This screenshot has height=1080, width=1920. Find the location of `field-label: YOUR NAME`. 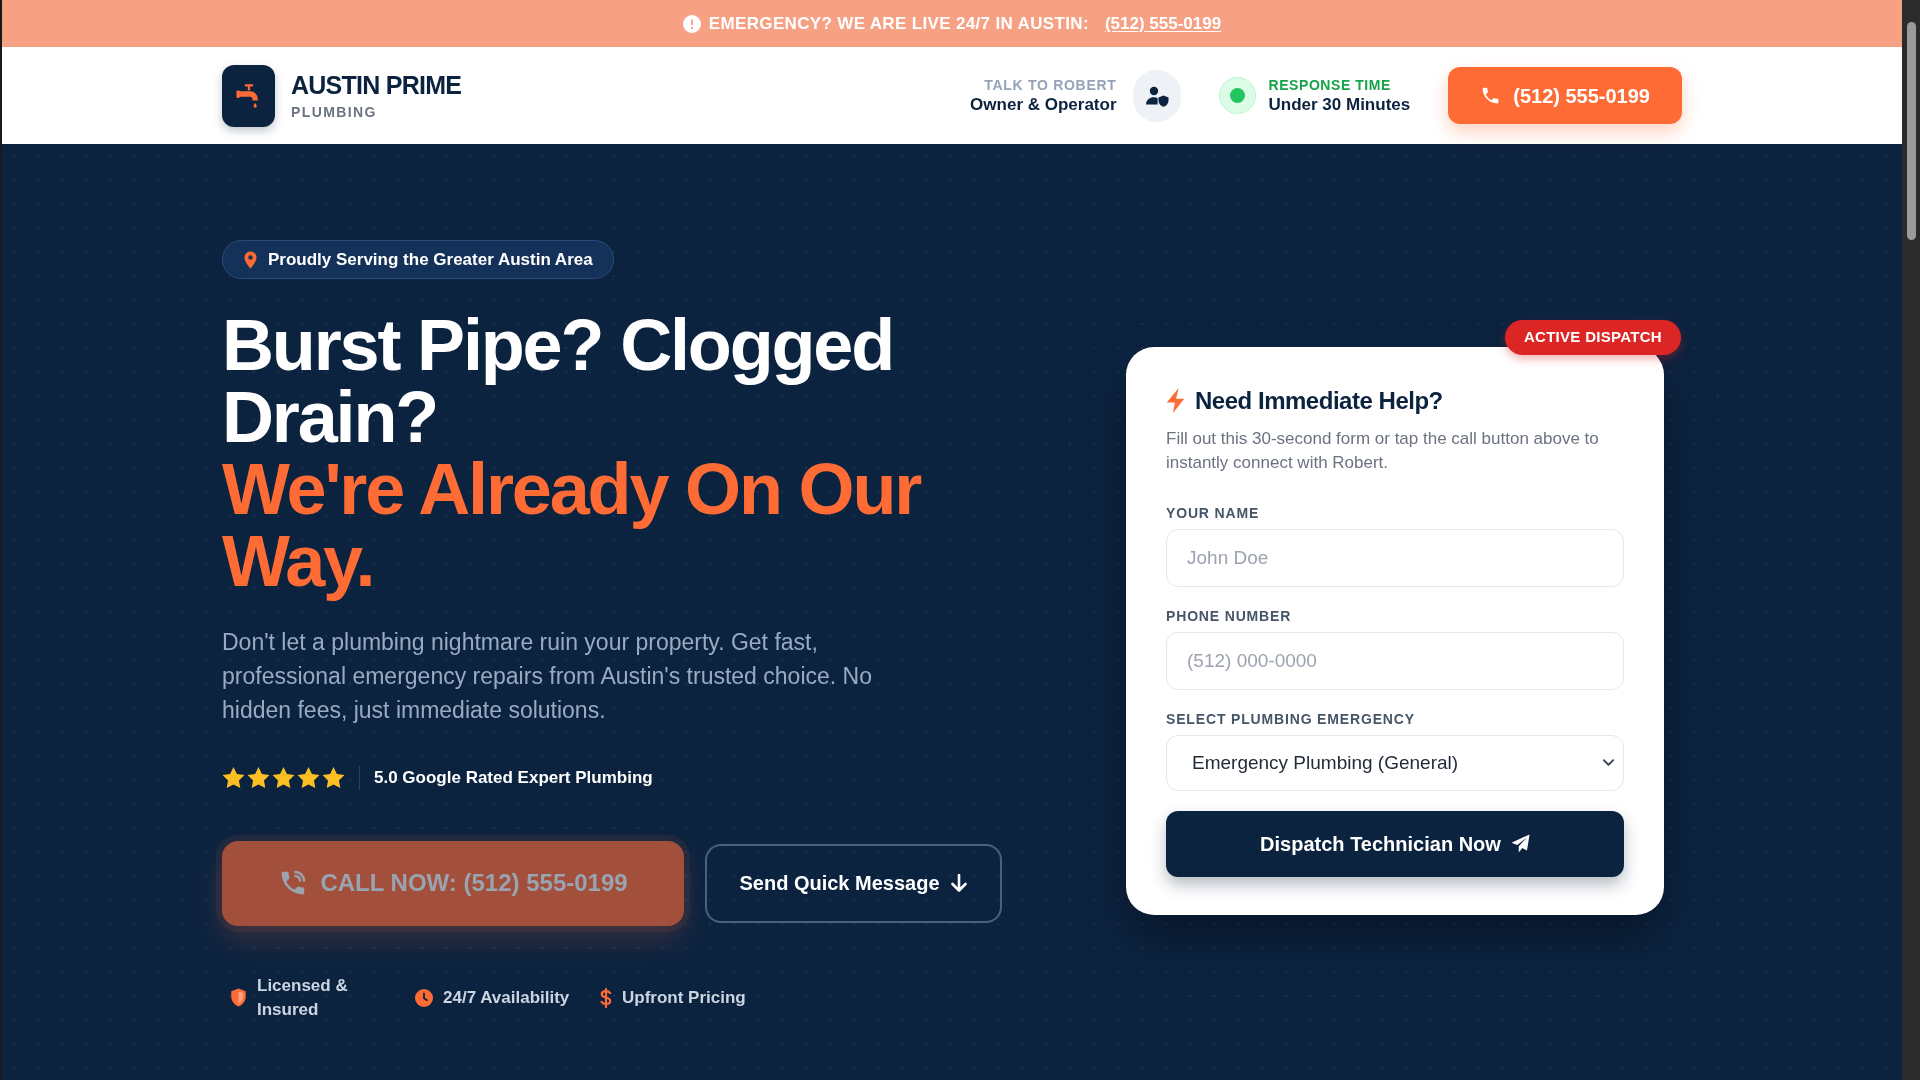

field-label: YOUR NAME is located at coordinates (1213, 513).